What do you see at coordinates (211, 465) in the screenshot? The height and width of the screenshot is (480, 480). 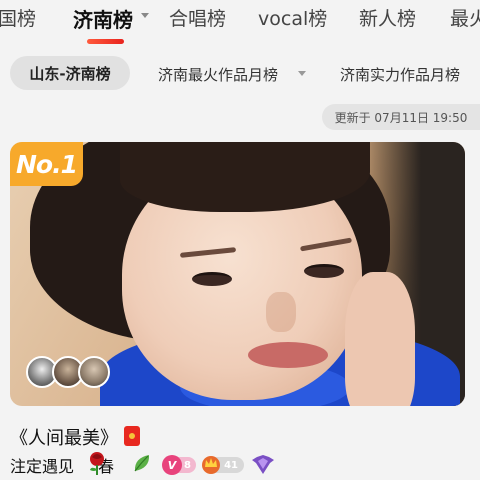 I see `crown-icon` at bounding box center [211, 465].